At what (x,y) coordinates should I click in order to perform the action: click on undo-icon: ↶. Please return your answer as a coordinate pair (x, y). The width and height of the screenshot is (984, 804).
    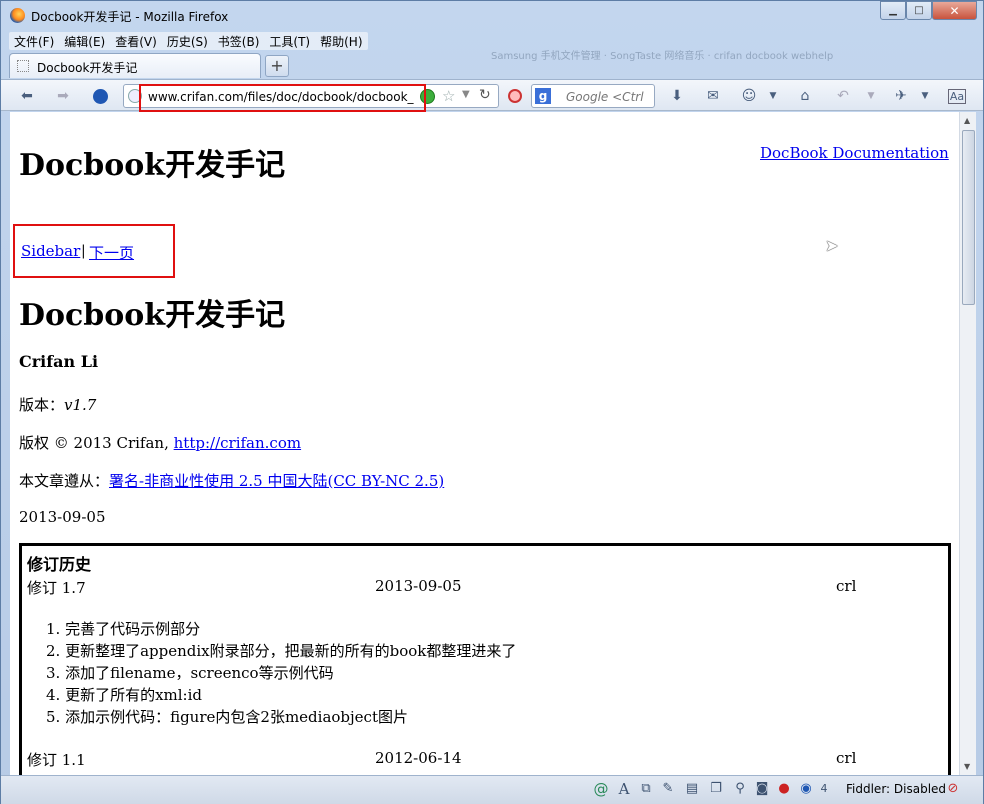
    Looking at the image, I should click on (843, 96).